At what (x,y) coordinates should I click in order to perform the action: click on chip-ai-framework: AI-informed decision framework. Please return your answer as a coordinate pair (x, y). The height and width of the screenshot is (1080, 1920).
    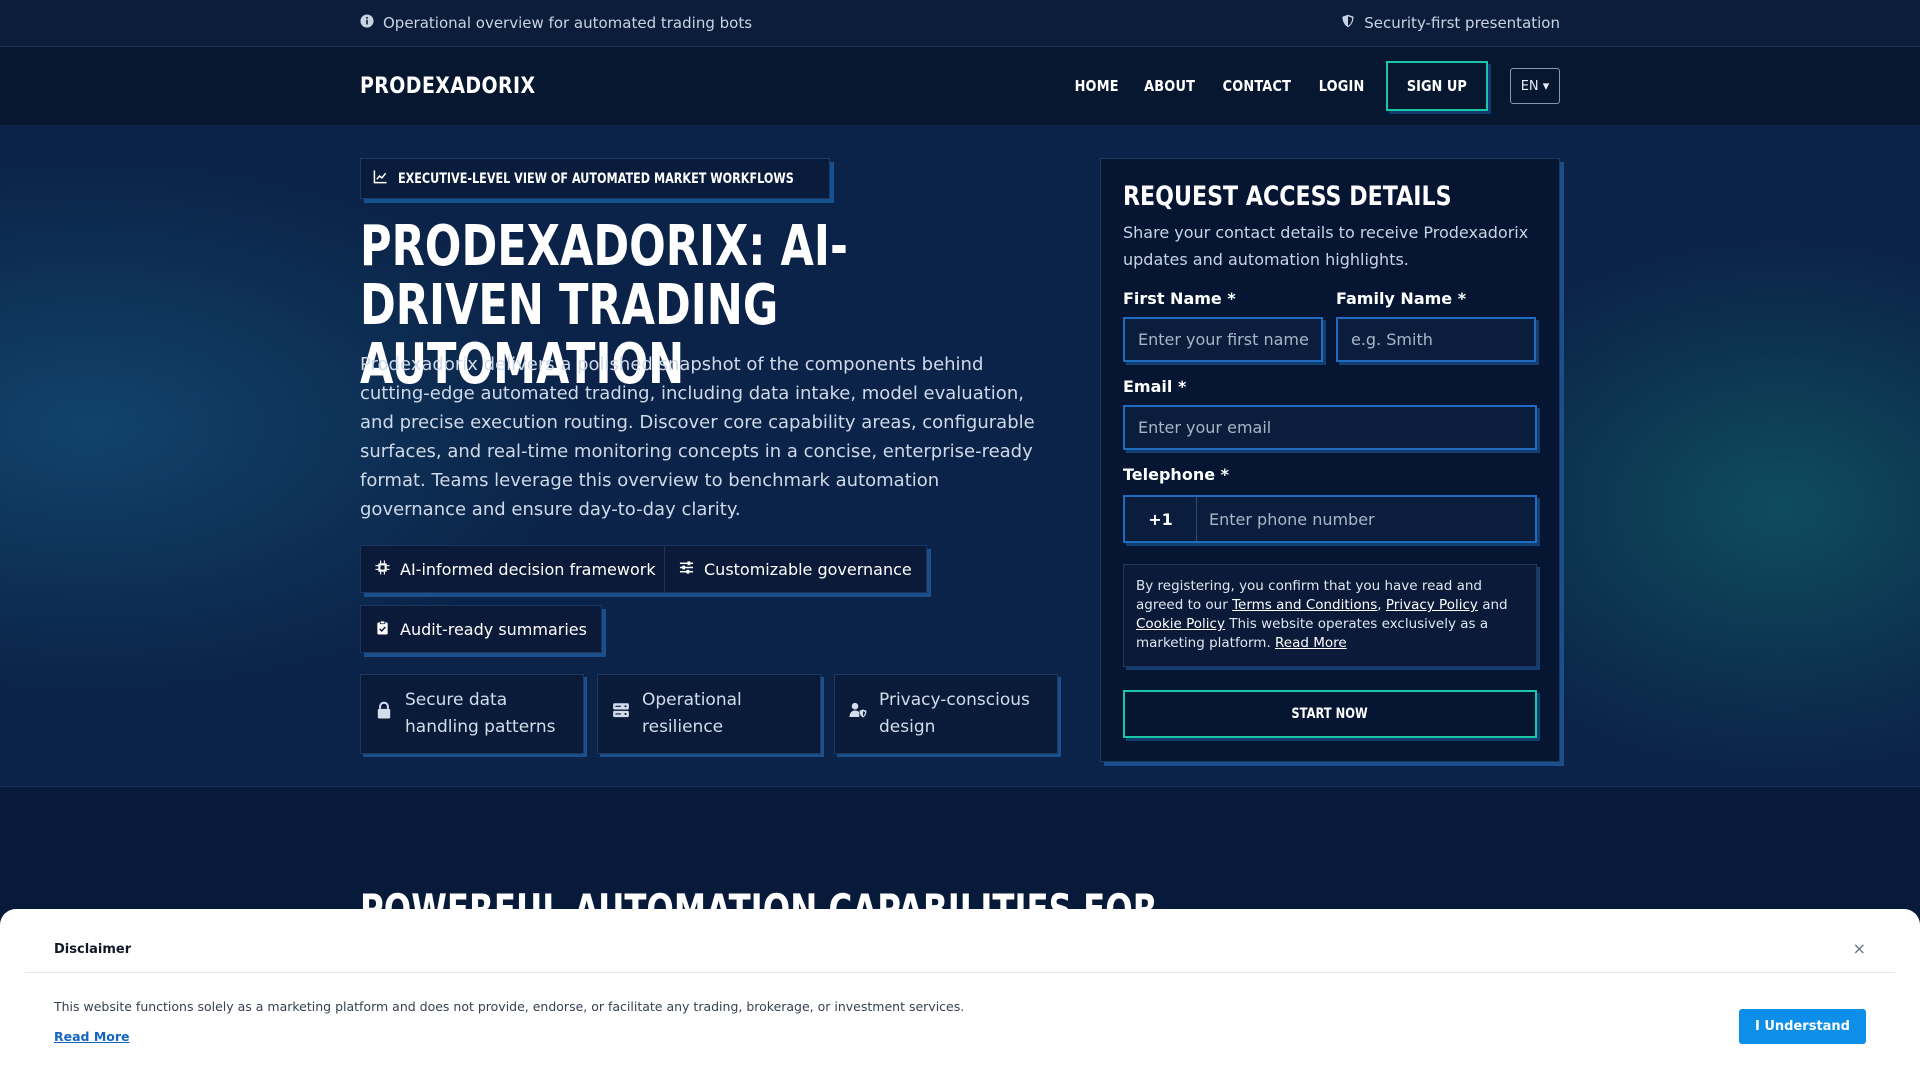
    Looking at the image, I should click on (515, 569).